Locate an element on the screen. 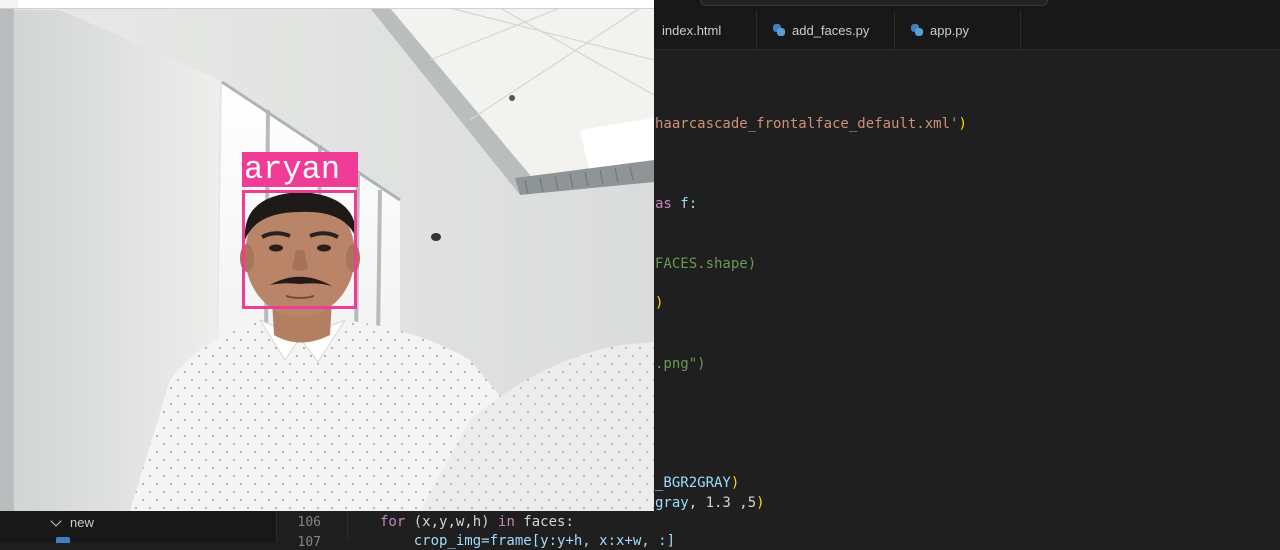 The image size is (1280, 550). tab-index-html: index.html is located at coordinates (701, 30).